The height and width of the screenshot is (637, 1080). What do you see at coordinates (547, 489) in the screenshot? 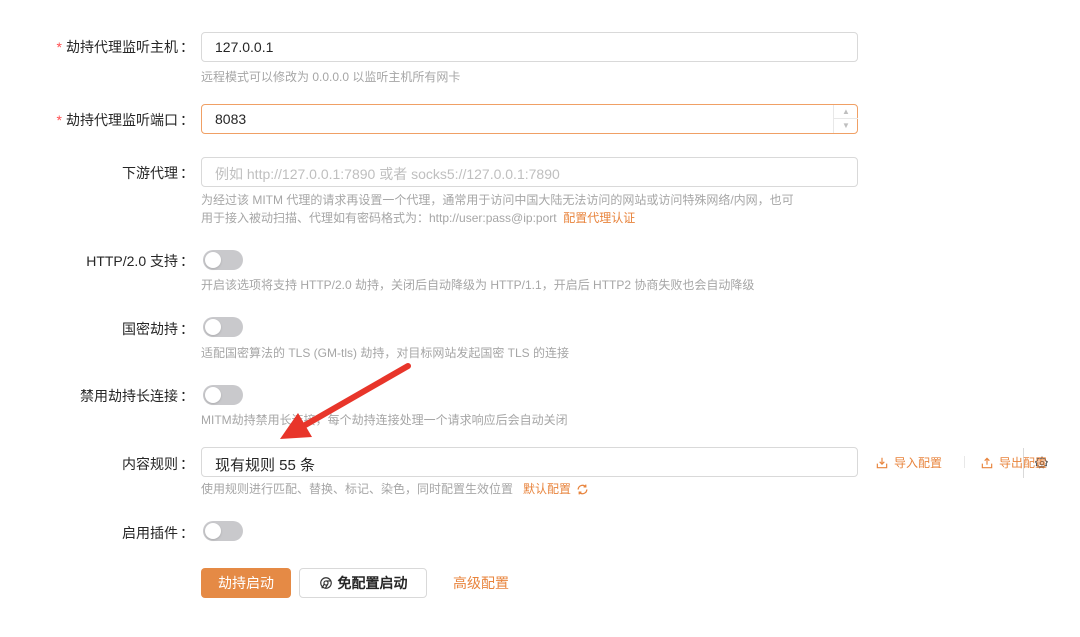
I see `default-config-link: 默认配置` at bounding box center [547, 489].